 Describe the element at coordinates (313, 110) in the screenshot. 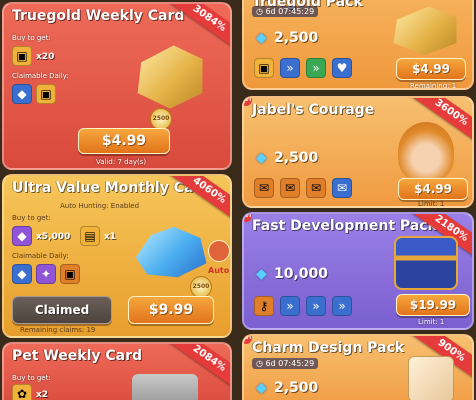

I see `card-title: Jabel's Courage` at that location.